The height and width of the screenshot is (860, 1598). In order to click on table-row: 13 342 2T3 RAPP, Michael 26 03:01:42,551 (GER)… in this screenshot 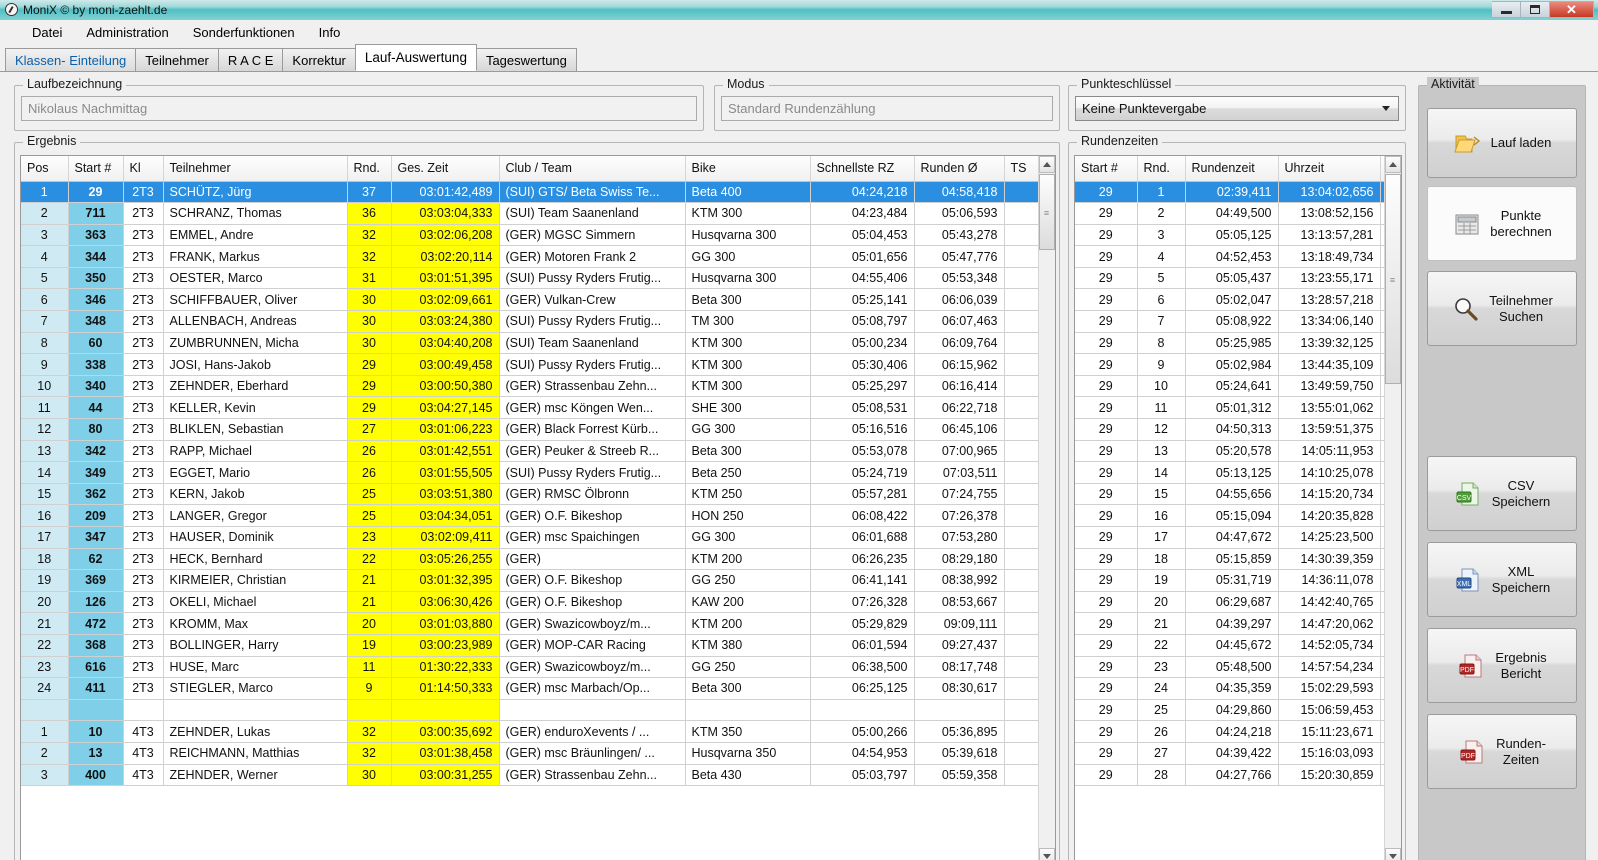, I will do `click(529, 451)`.